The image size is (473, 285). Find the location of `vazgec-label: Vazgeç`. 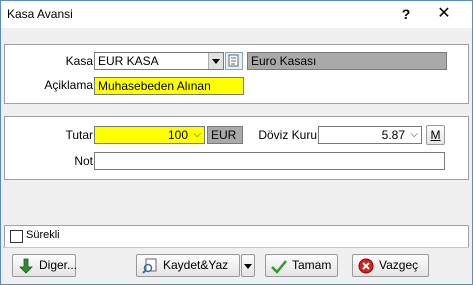

vazgec-label: Vazgeç is located at coordinates (399, 265).